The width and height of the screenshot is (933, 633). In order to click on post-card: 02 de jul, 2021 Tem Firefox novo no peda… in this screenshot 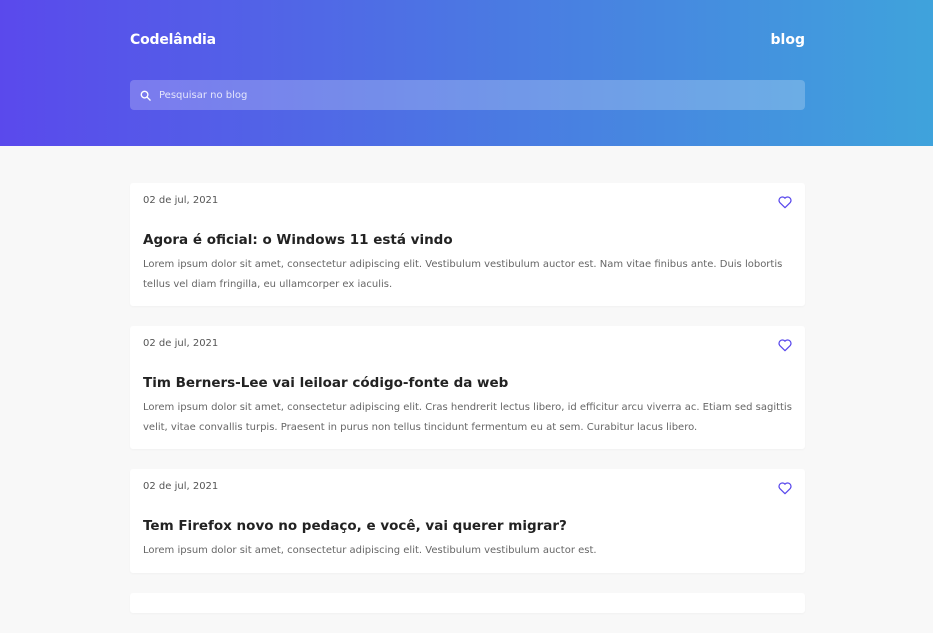, I will do `click(467, 521)`.